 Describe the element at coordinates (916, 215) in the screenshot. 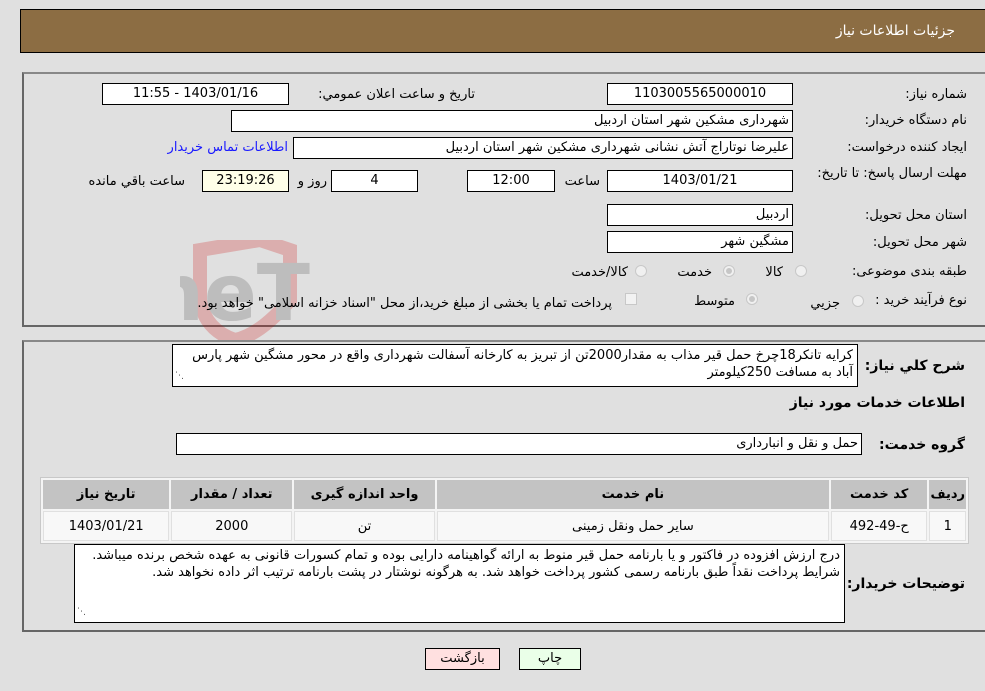

I see `province-label: استان محل تحویل:` at that location.